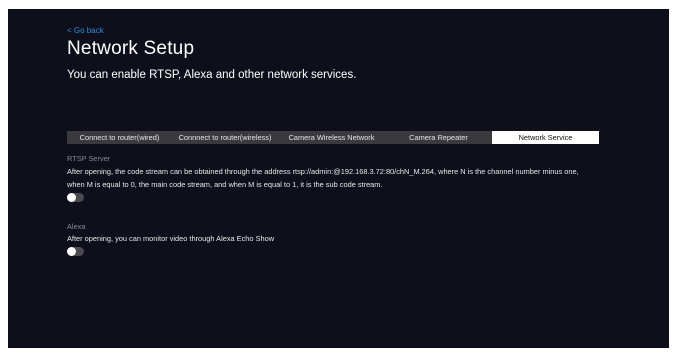 The image size is (678, 358). I want to click on tab-network-service: Network Service, so click(545, 137).